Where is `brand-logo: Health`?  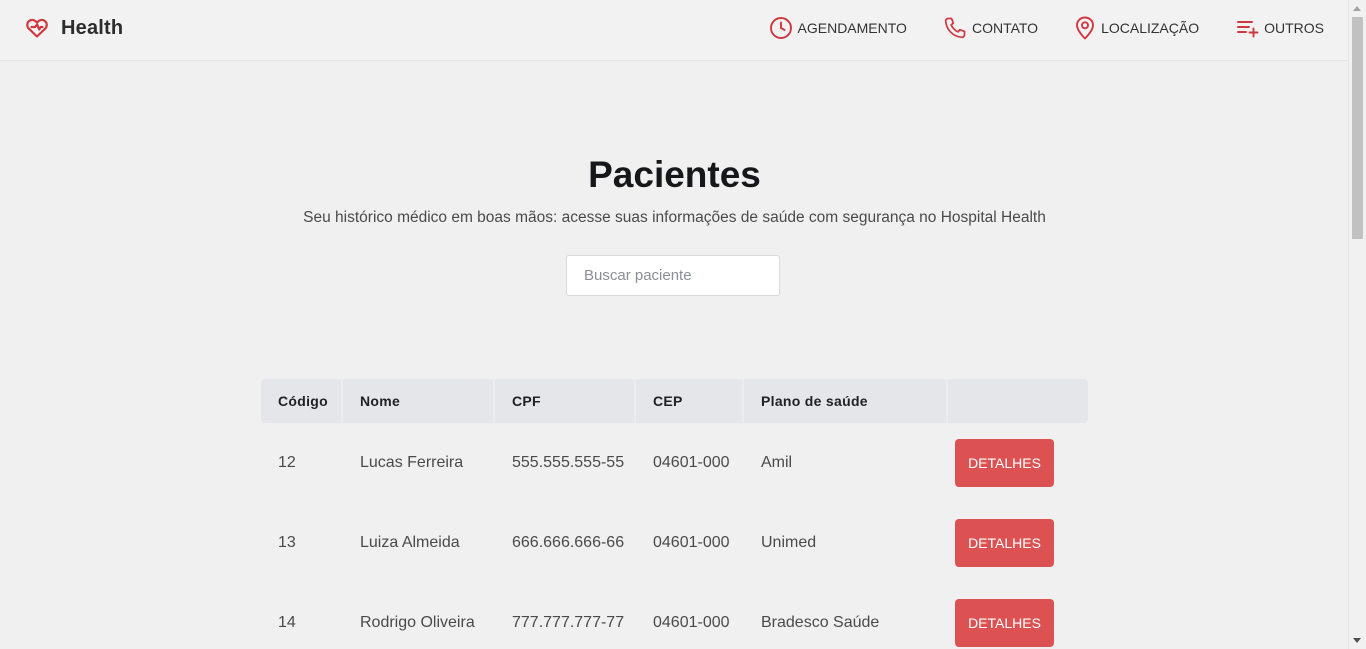
brand-logo: Health is located at coordinates (74, 28).